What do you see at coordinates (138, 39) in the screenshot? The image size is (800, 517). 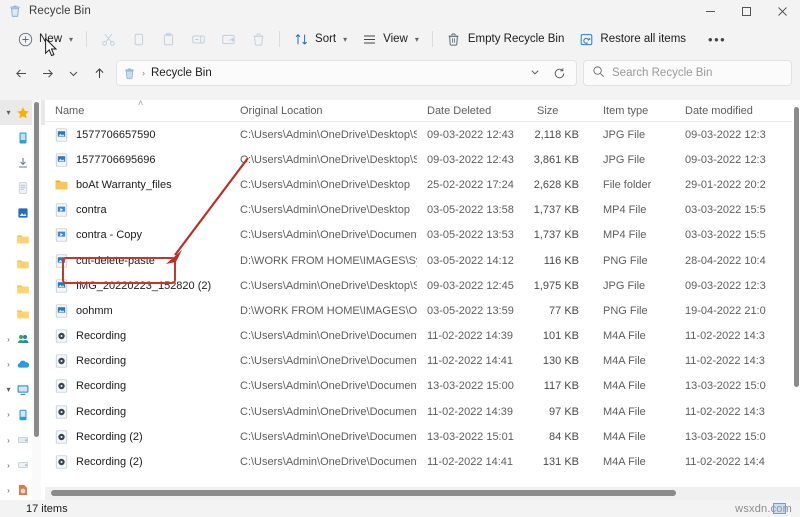 I see `copy-button` at bounding box center [138, 39].